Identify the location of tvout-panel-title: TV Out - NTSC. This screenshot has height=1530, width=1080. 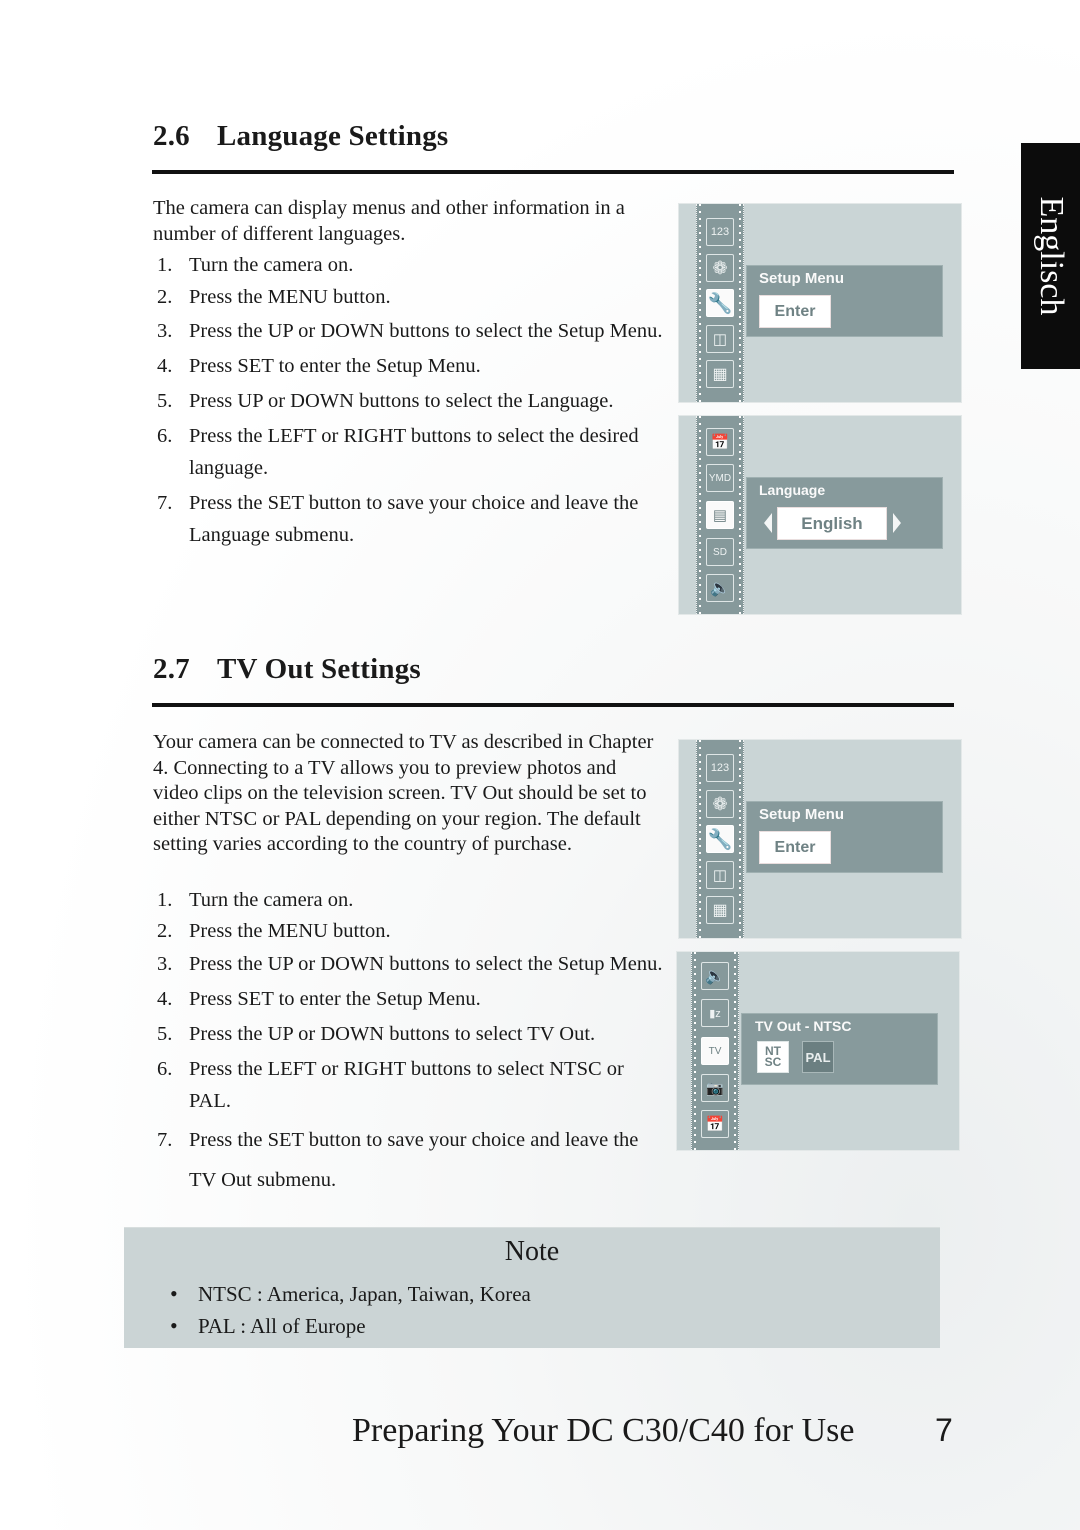
(803, 1026).